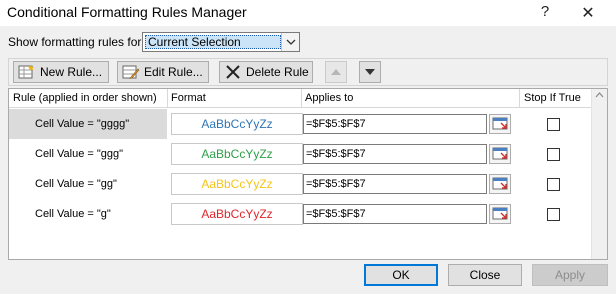 This screenshot has height=294, width=616. I want to click on delete-rule-button: Delete Rule, so click(266, 72).